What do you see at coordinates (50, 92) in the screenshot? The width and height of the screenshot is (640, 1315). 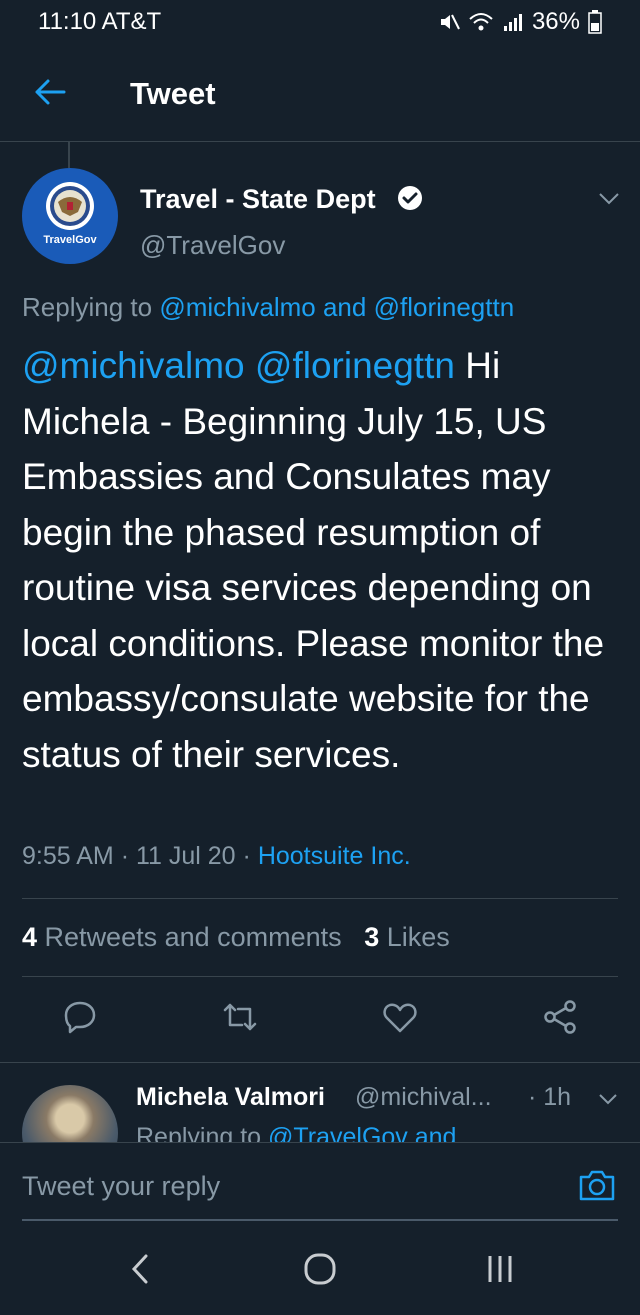 I see `back-arrow-icon` at bounding box center [50, 92].